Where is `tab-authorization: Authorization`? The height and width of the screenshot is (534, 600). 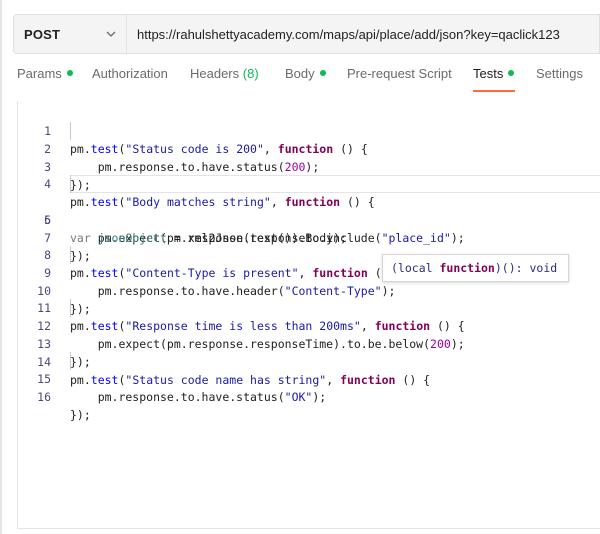
tab-authorization: Authorization is located at coordinates (130, 73).